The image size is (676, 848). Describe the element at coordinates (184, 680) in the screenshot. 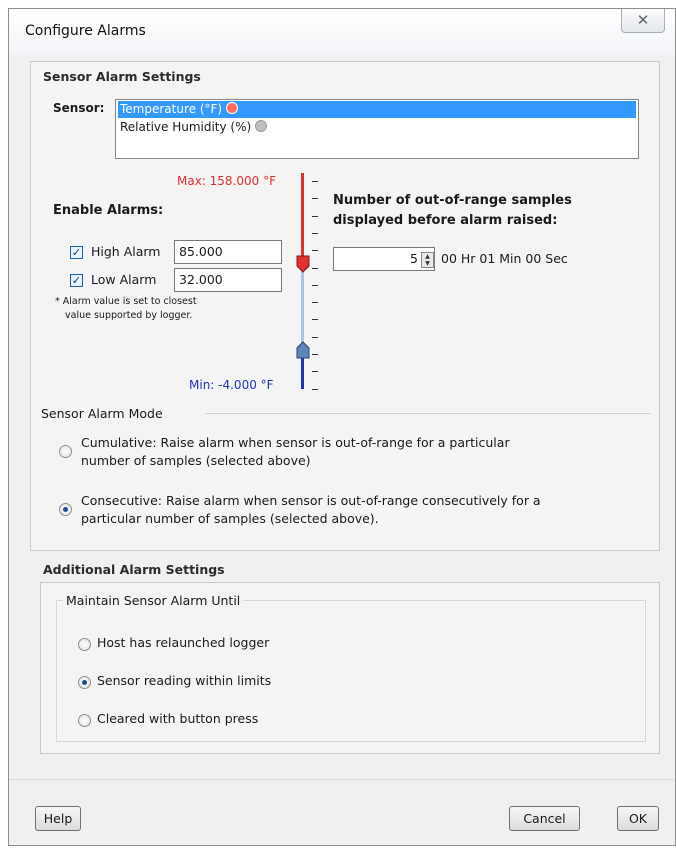

I see `reading-within-limits-label: Sensor reading within limits` at that location.